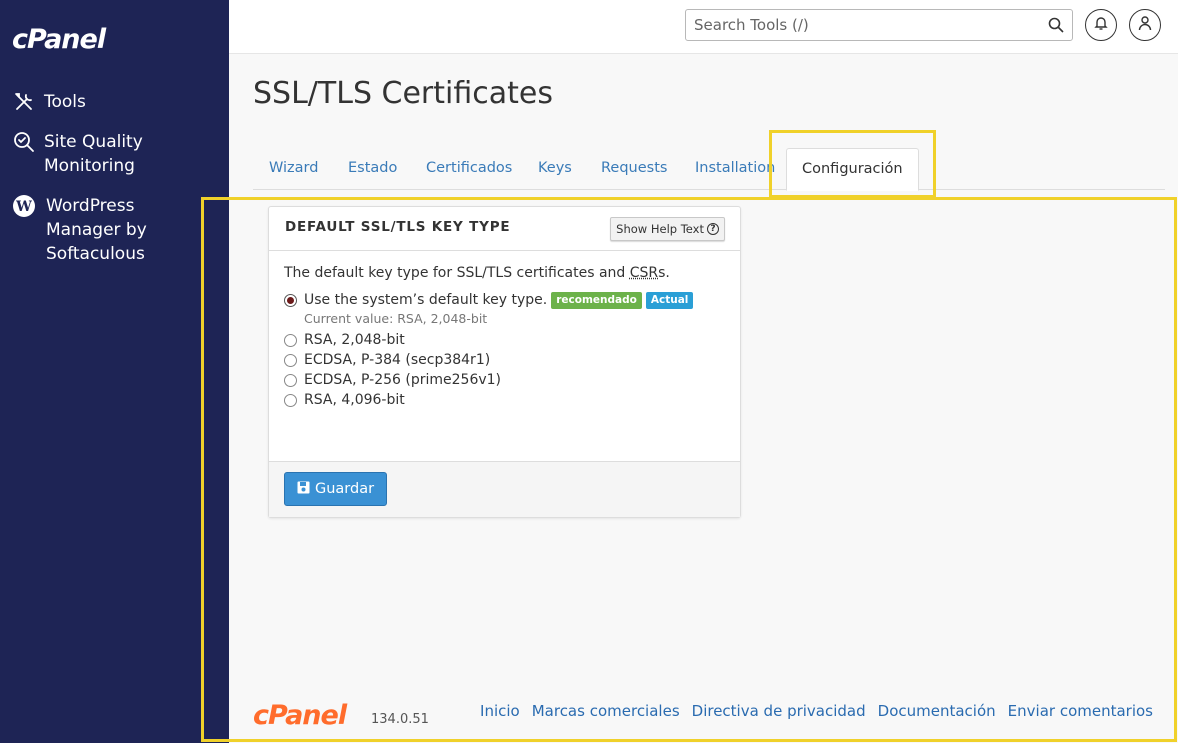  What do you see at coordinates (403, 380) in the screenshot?
I see `option-label: ECDSA, P-256 (prime256v1)` at bounding box center [403, 380].